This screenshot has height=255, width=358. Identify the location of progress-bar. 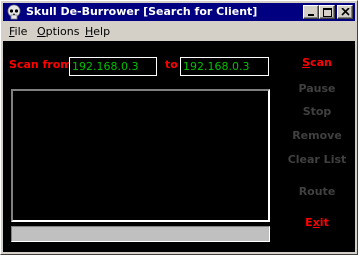
(140, 234).